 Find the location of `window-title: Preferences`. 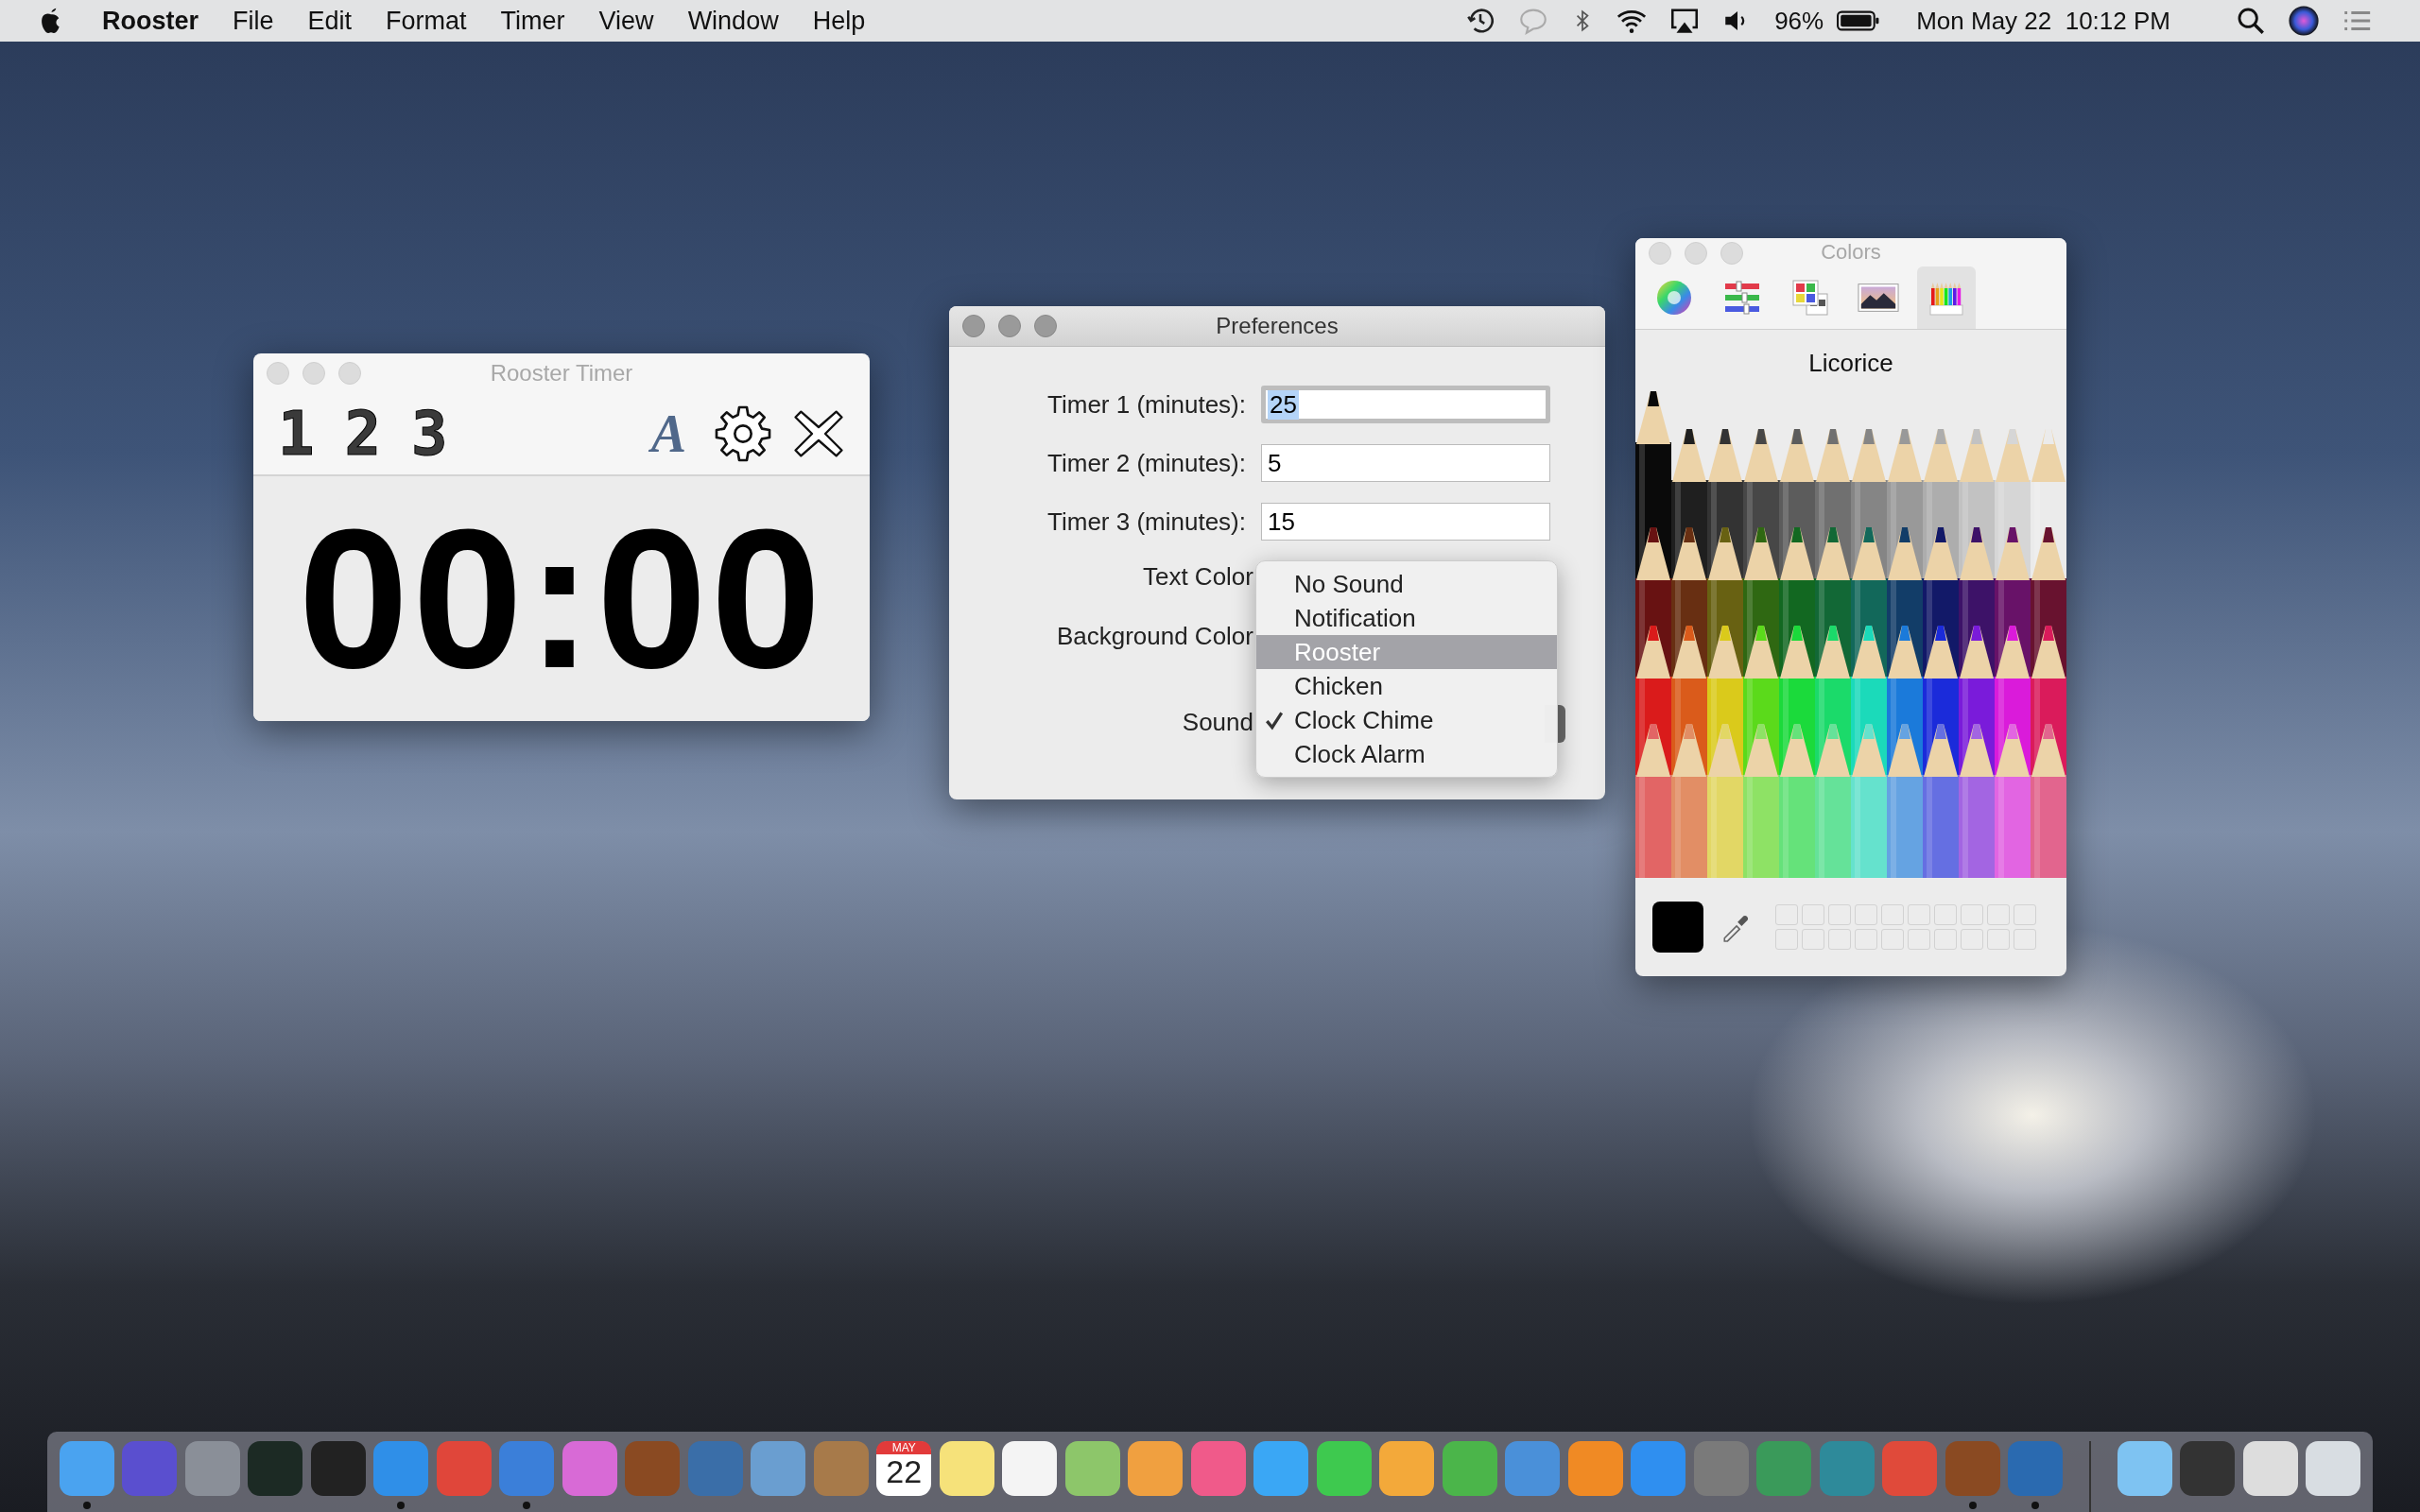

window-title: Preferences is located at coordinates (1277, 326).